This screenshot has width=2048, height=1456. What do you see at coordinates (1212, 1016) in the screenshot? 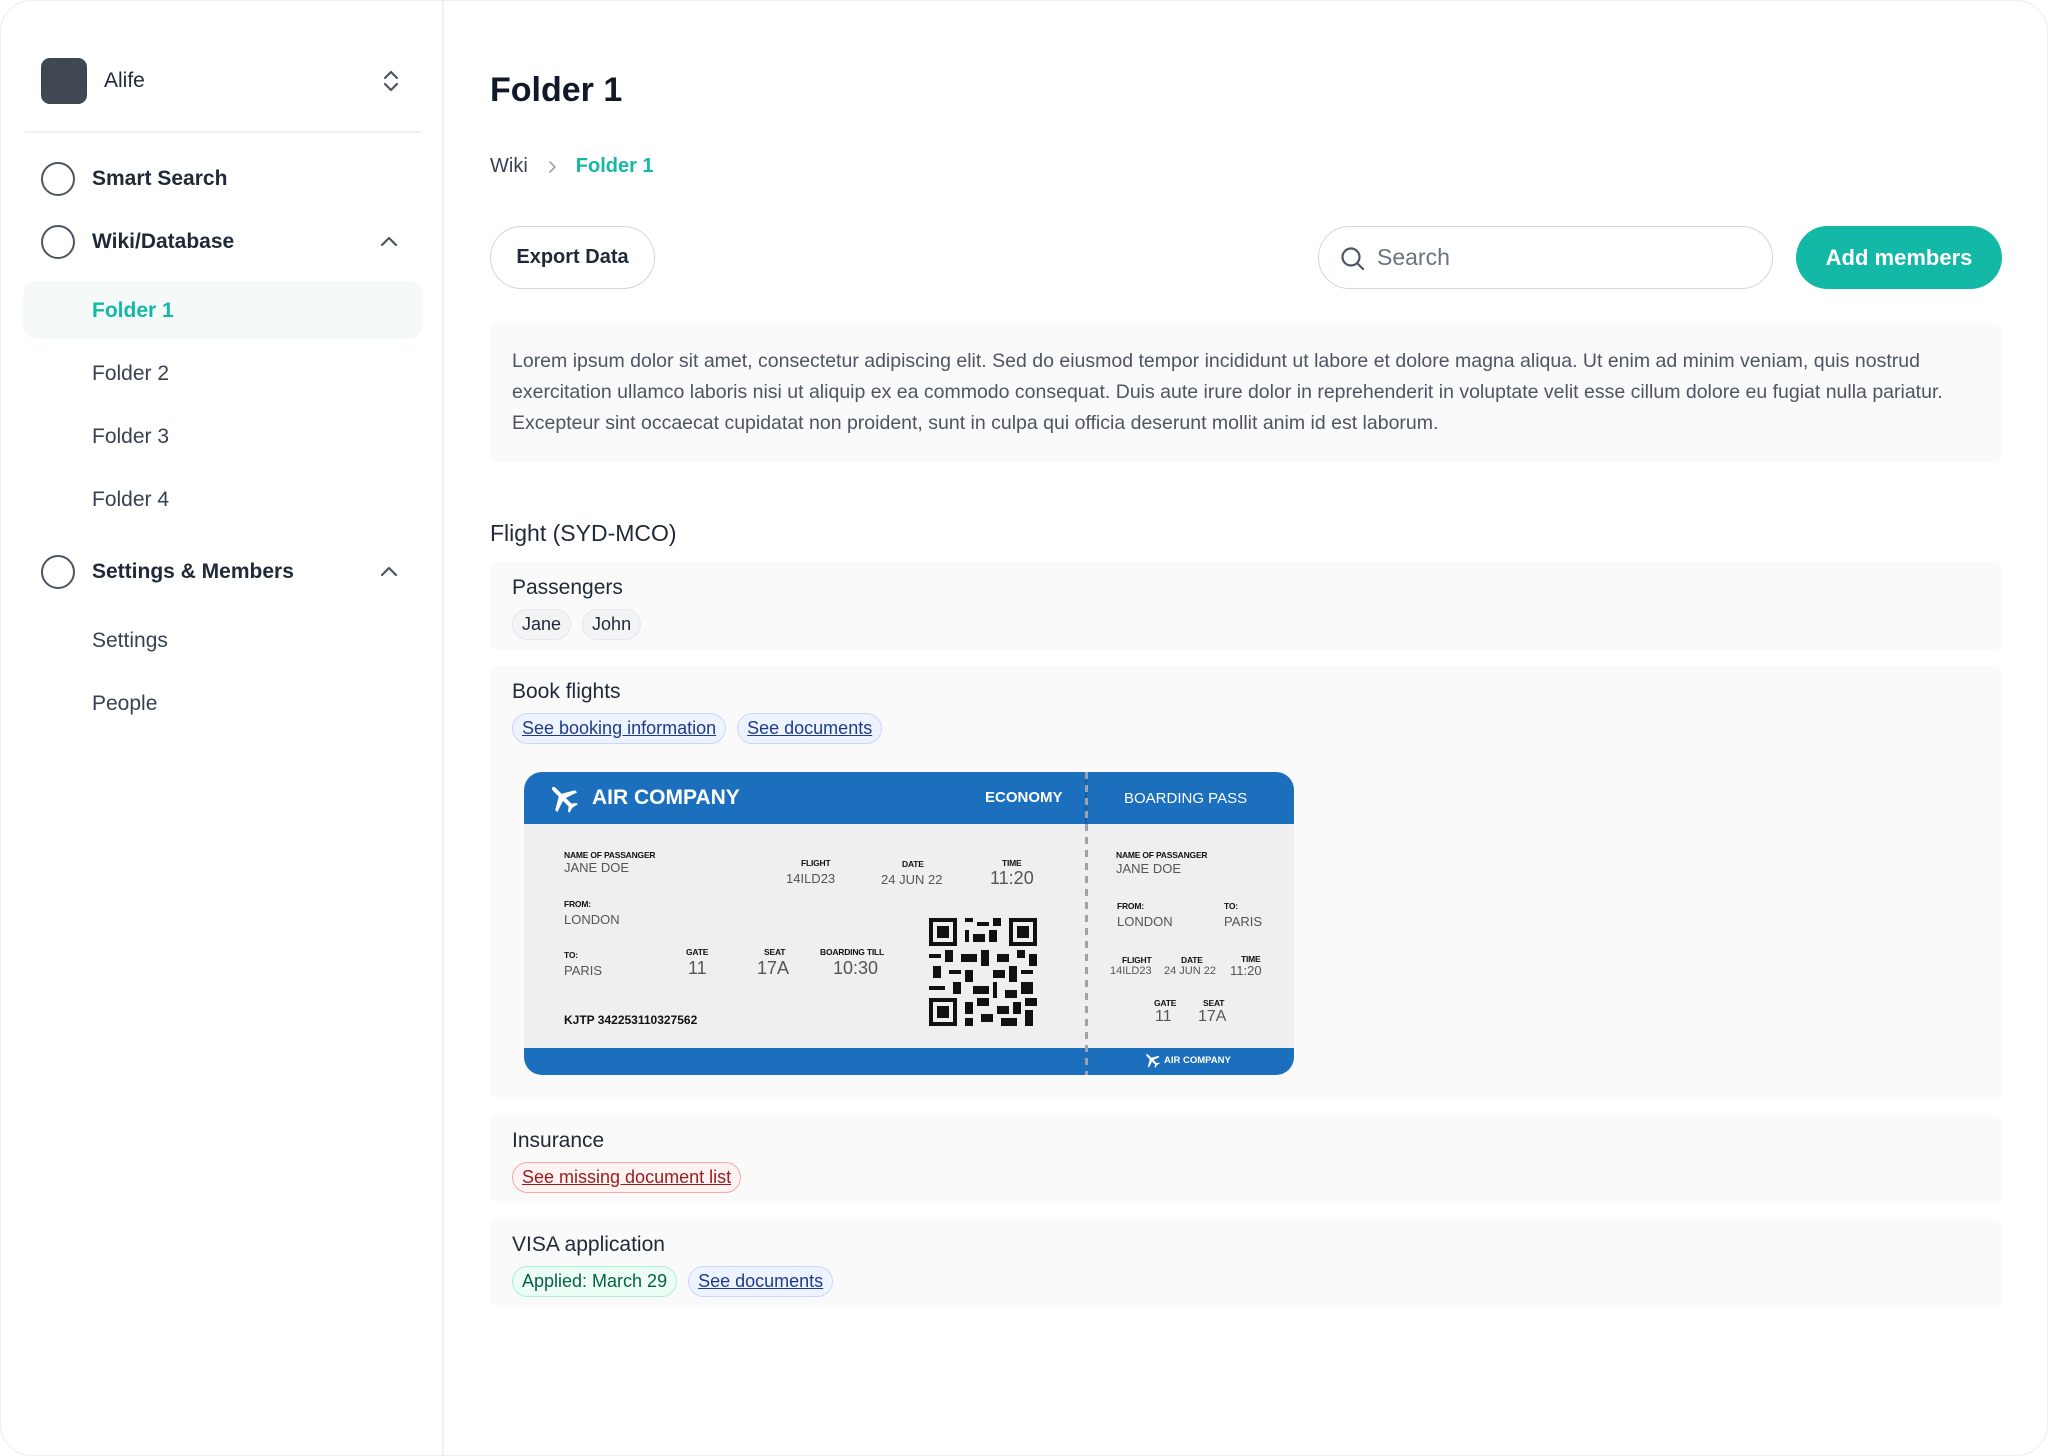
I see `stub-seat-value: 17A` at bounding box center [1212, 1016].